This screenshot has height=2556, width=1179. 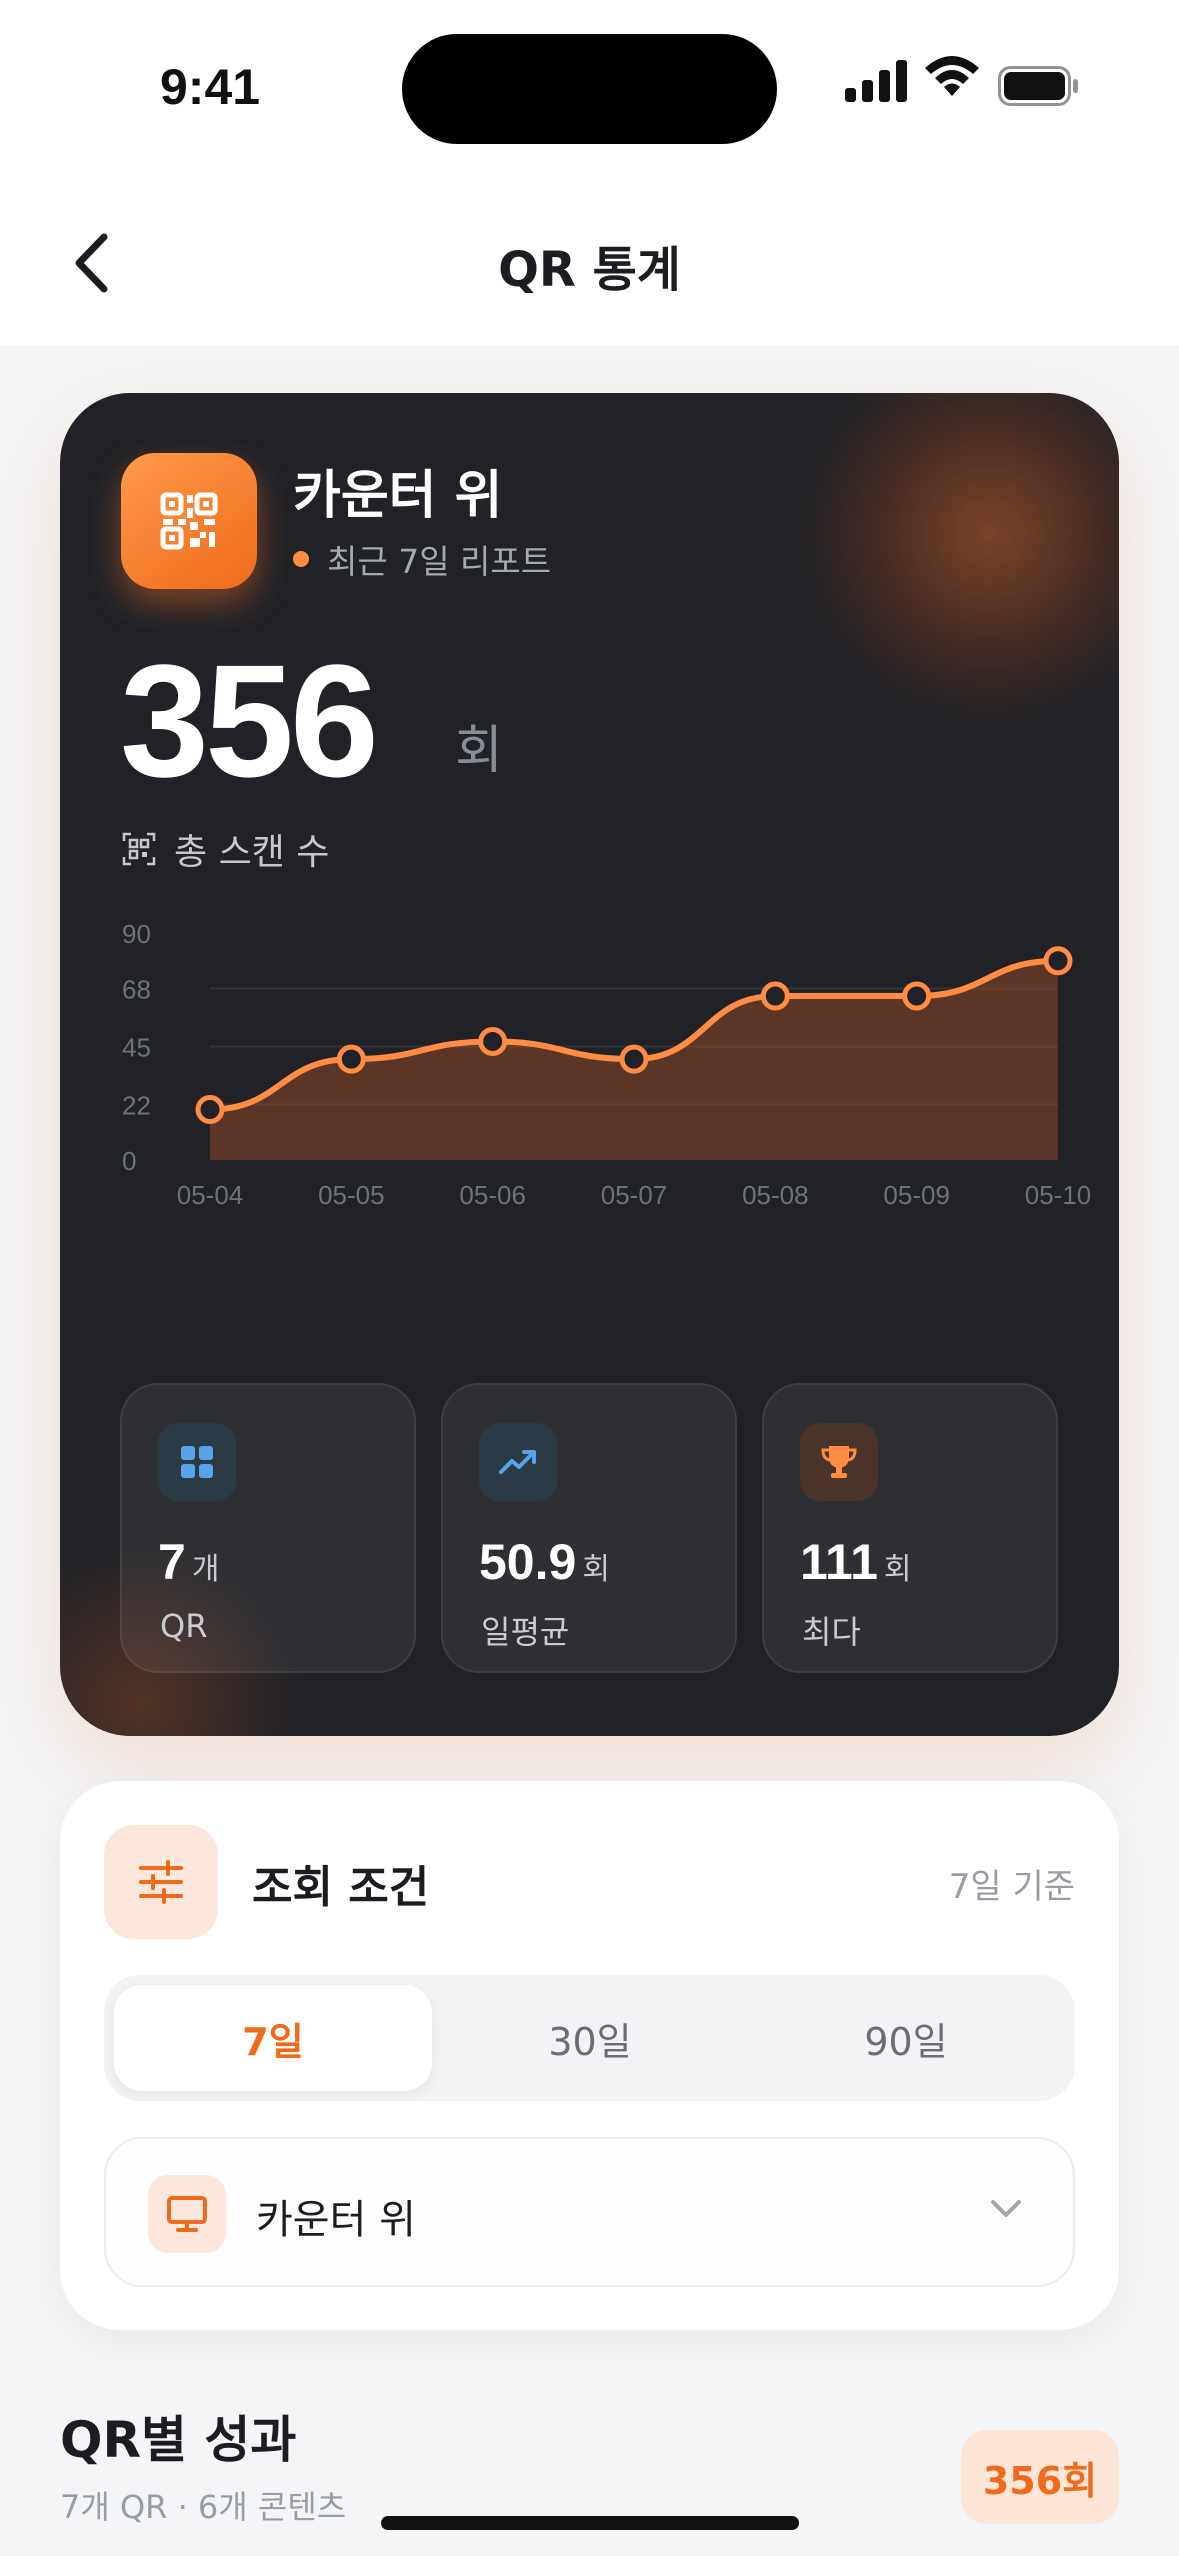 I want to click on stat-value: 111 회, so click(x=856, y=1562).